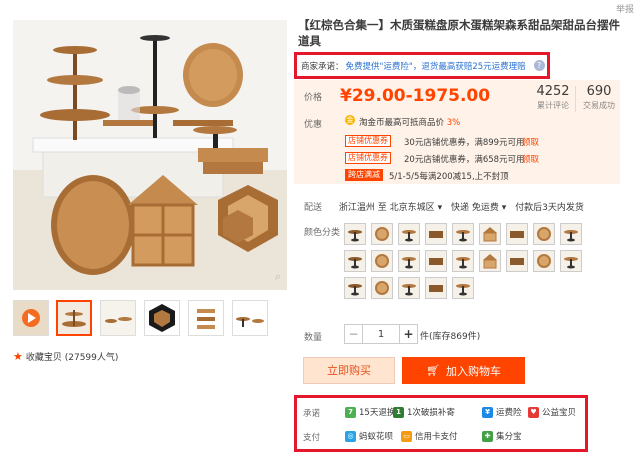 This screenshot has width=640, height=467. I want to click on reviews-stat: 4252 累计评论, so click(553, 97).